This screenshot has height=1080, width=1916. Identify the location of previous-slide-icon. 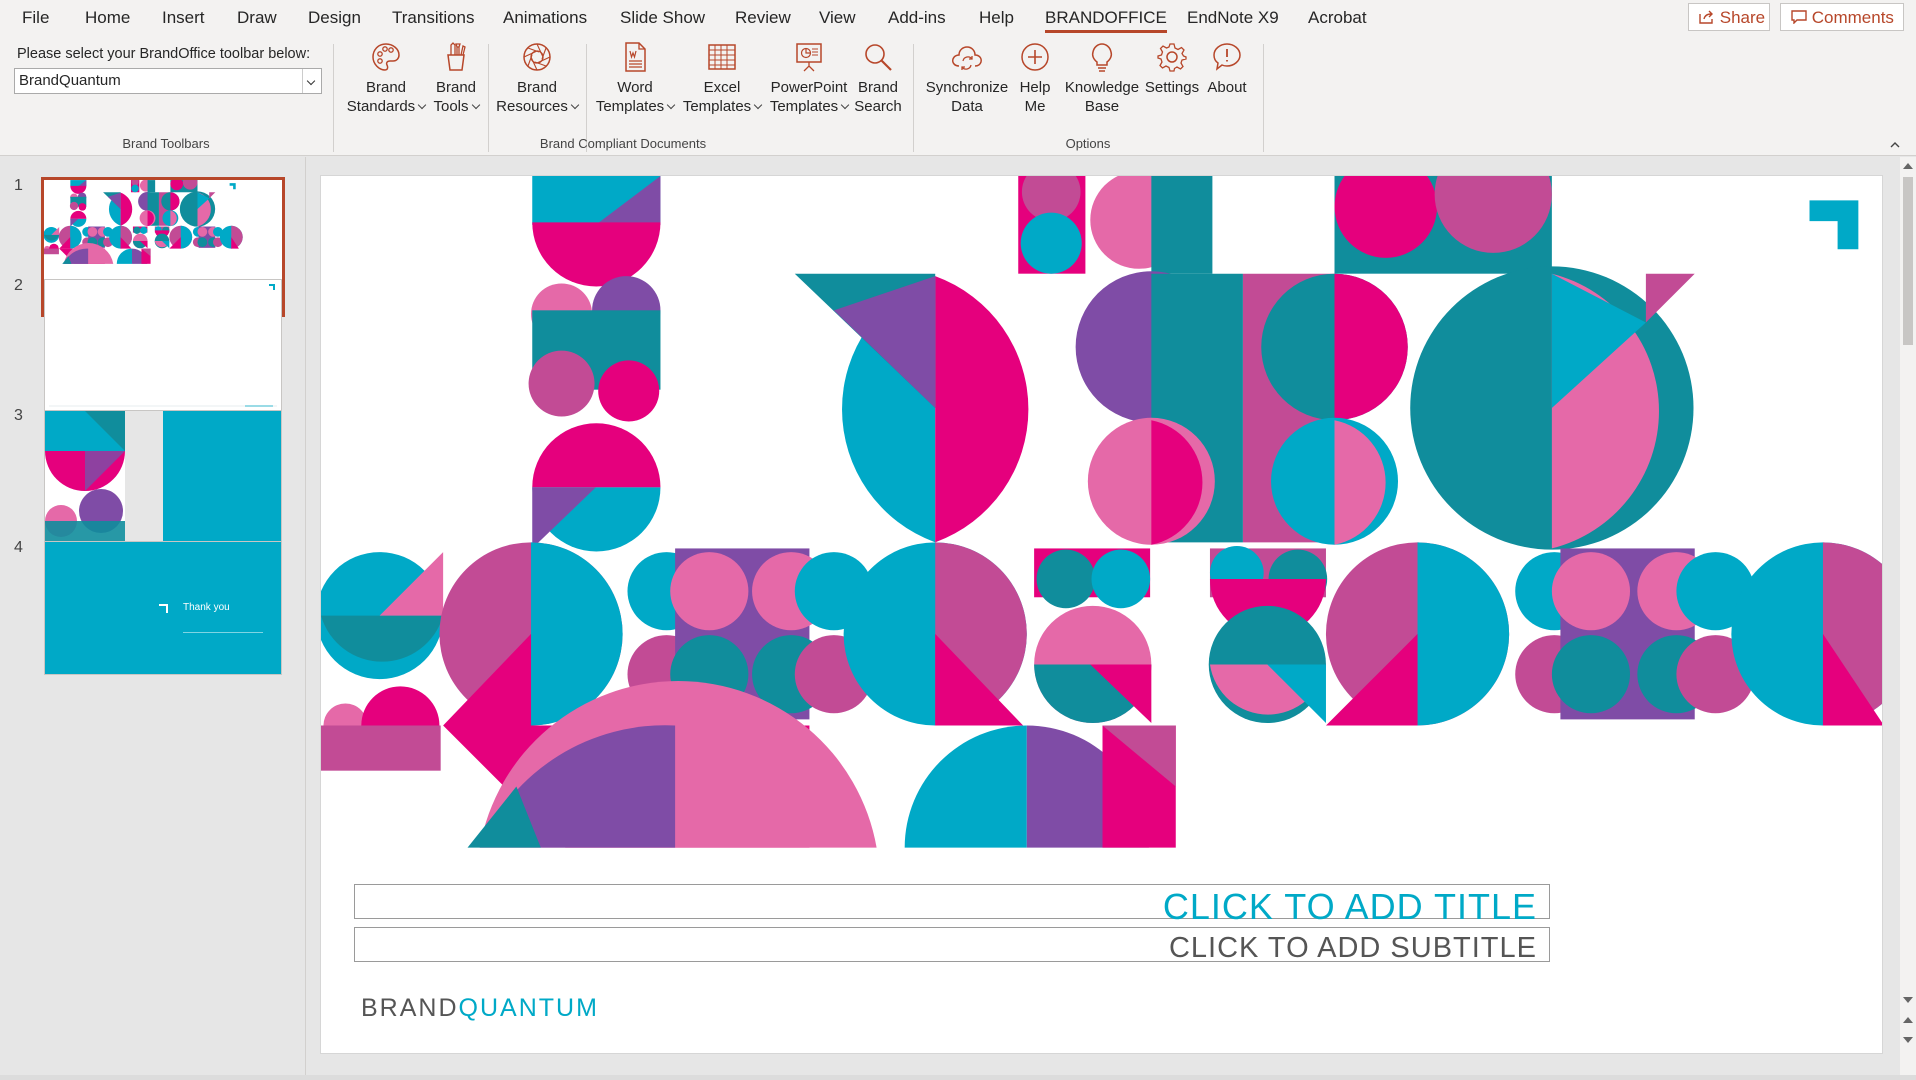
(1908, 1020).